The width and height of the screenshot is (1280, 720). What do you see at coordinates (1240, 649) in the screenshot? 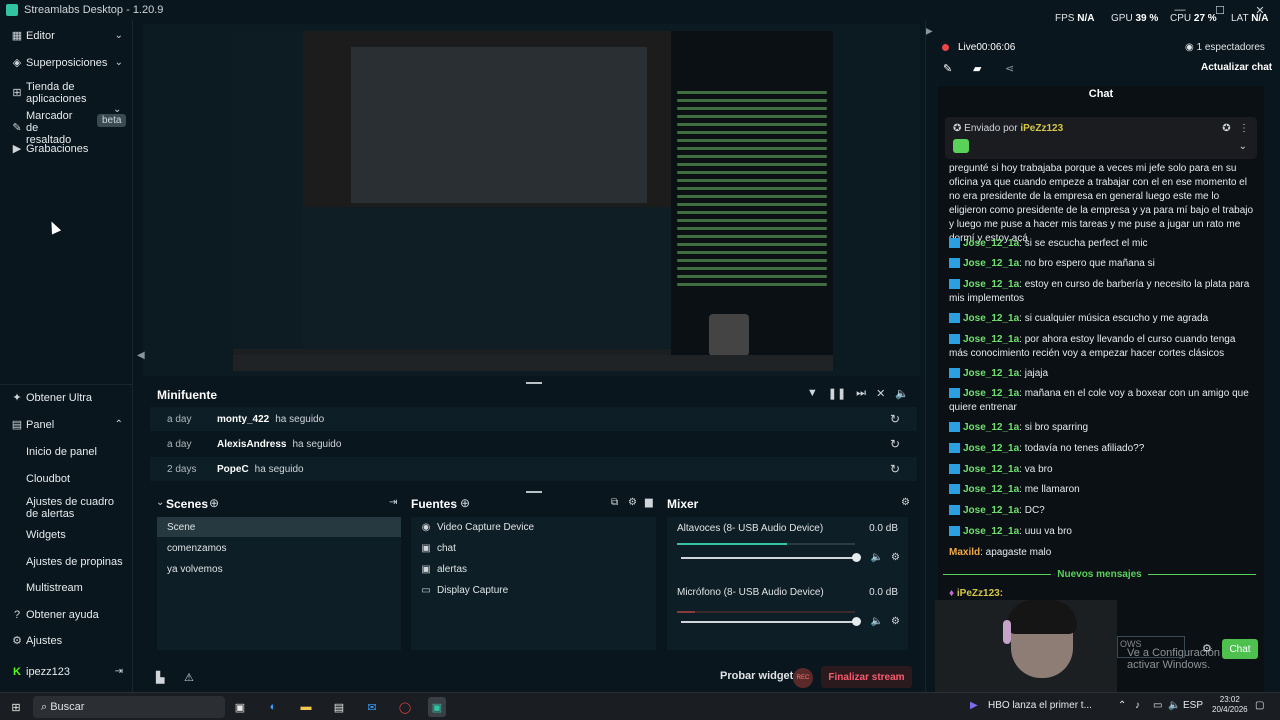
I see `send-chat-button: Chat` at bounding box center [1240, 649].